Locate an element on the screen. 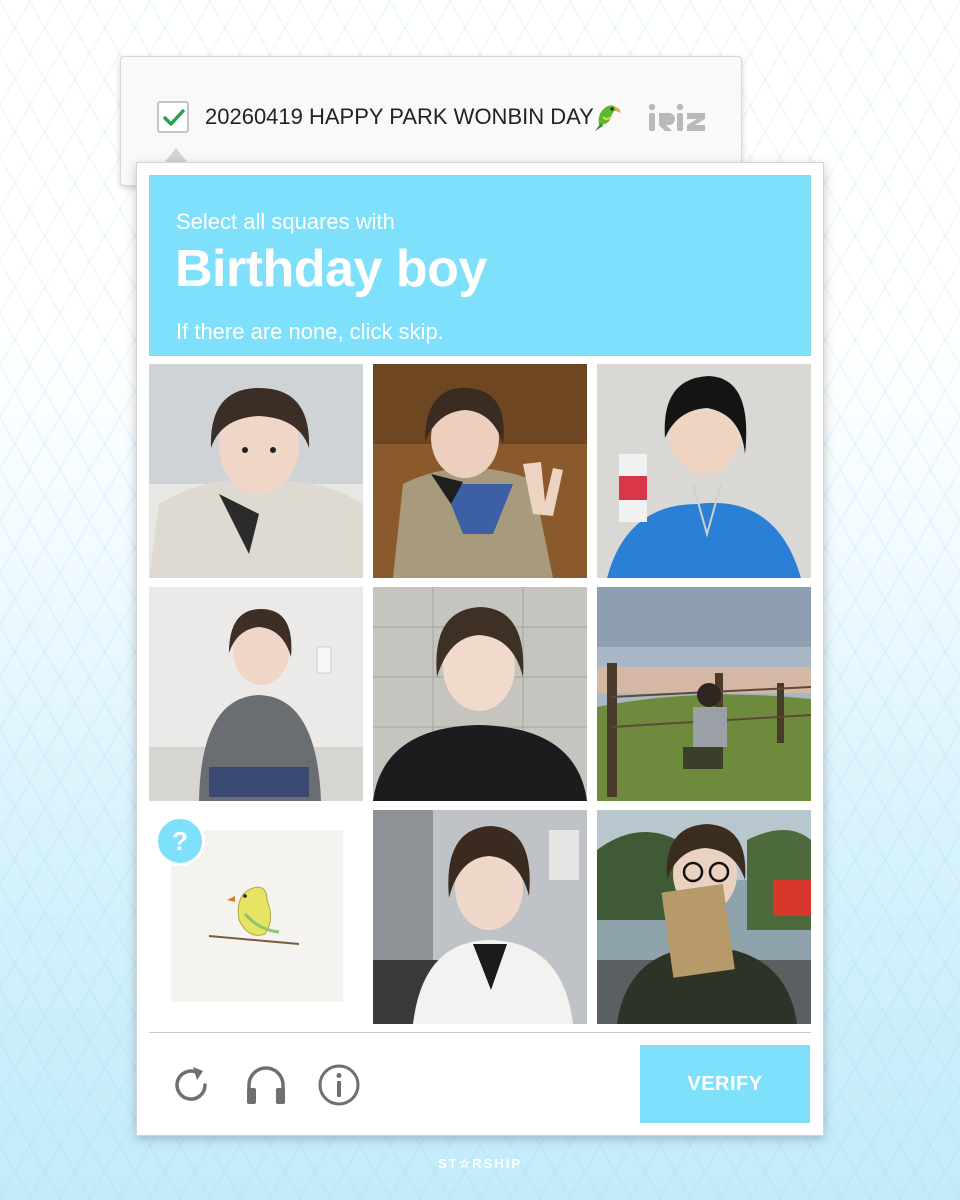 Image resolution: width=960 pixels, height=1200 pixels. footer-divider is located at coordinates (480, 1032).